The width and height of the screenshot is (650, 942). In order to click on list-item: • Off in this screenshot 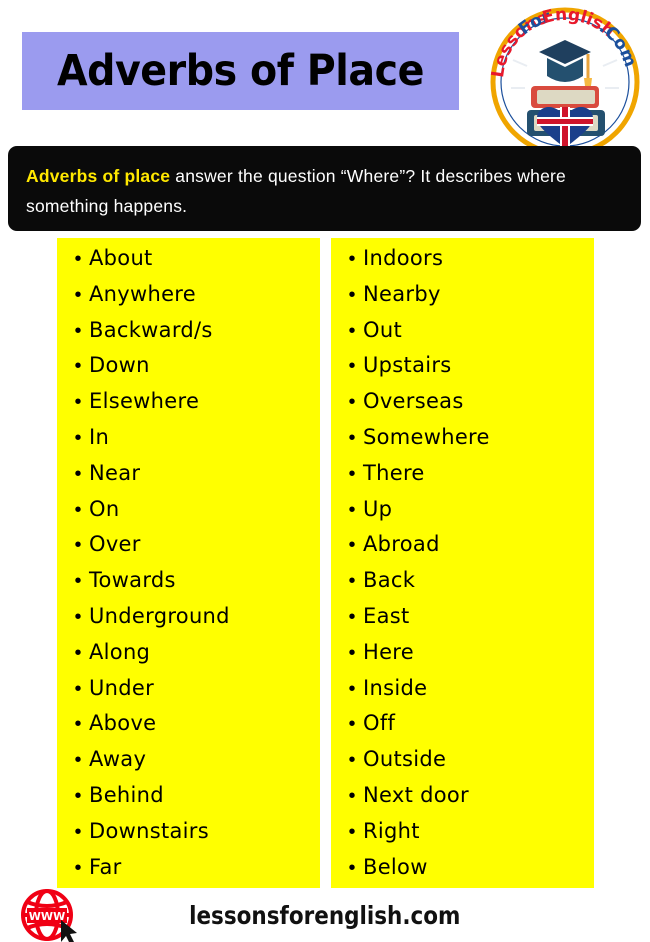, I will do `click(462, 729)`.